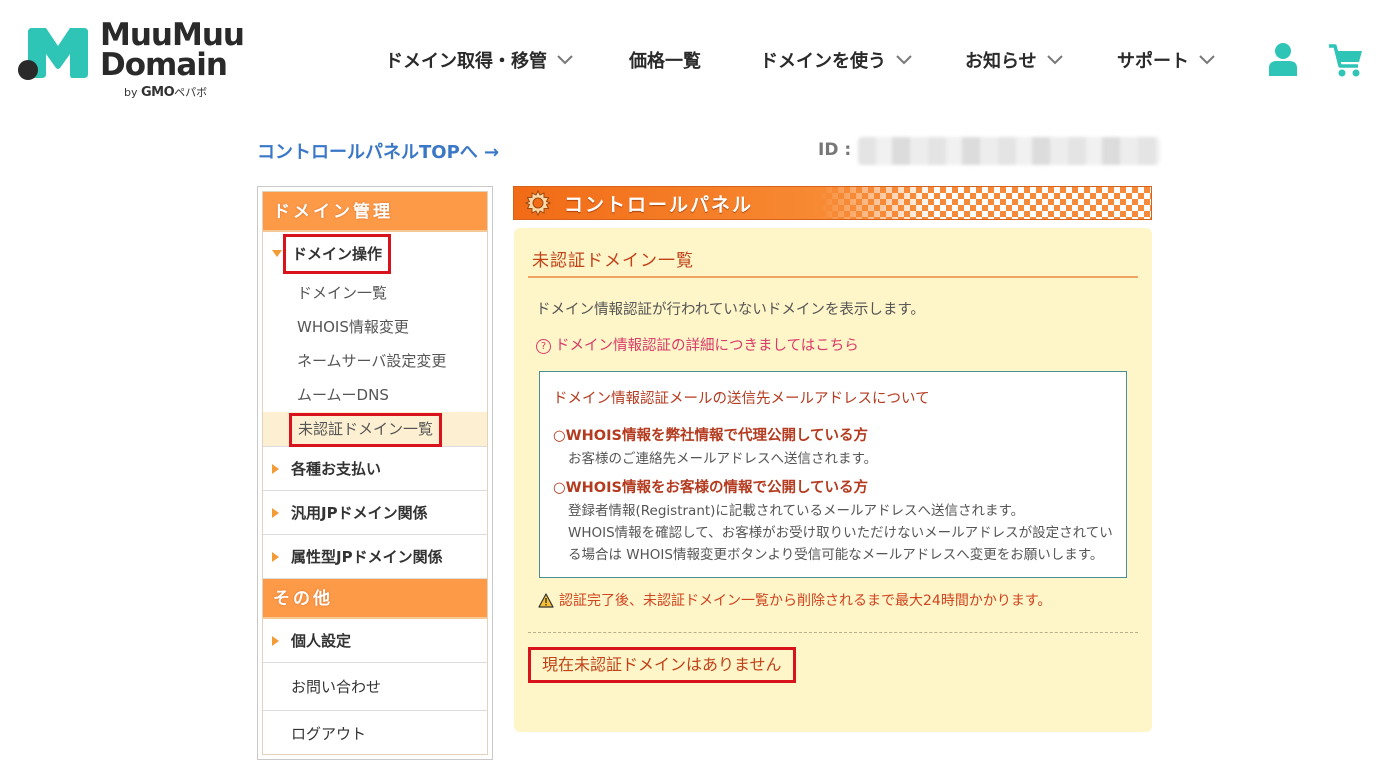  What do you see at coordinates (375, 687) in the screenshot?
I see `sidebar-item-contact: お問い合わせ` at bounding box center [375, 687].